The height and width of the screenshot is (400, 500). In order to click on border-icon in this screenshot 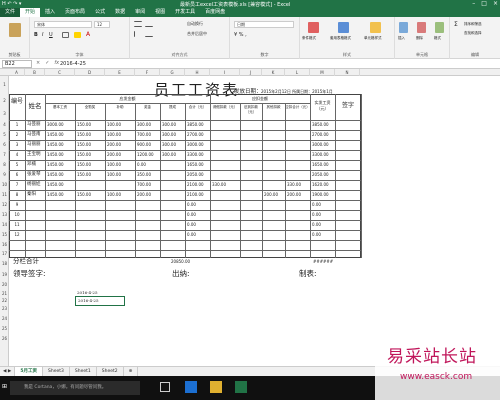, I will do `click(65, 35)`.